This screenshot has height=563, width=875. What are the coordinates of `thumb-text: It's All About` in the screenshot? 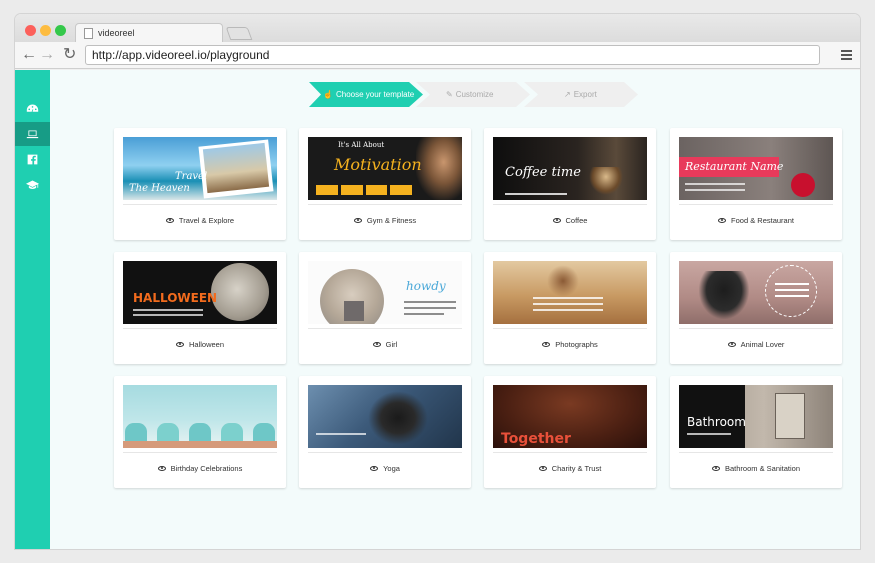 It's located at (361, 145).